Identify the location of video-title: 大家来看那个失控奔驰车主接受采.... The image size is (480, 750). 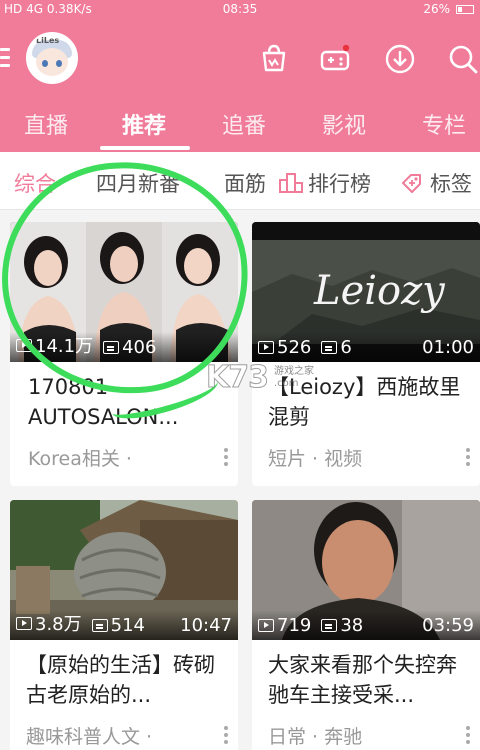
(362, 680).